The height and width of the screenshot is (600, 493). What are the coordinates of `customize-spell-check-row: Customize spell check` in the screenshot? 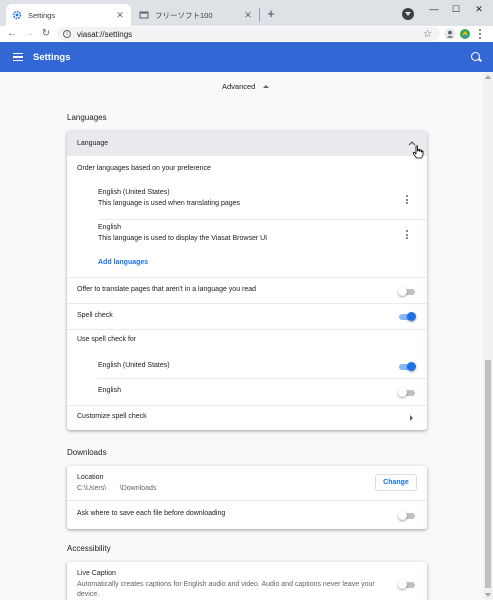 It's located at (247, 418).